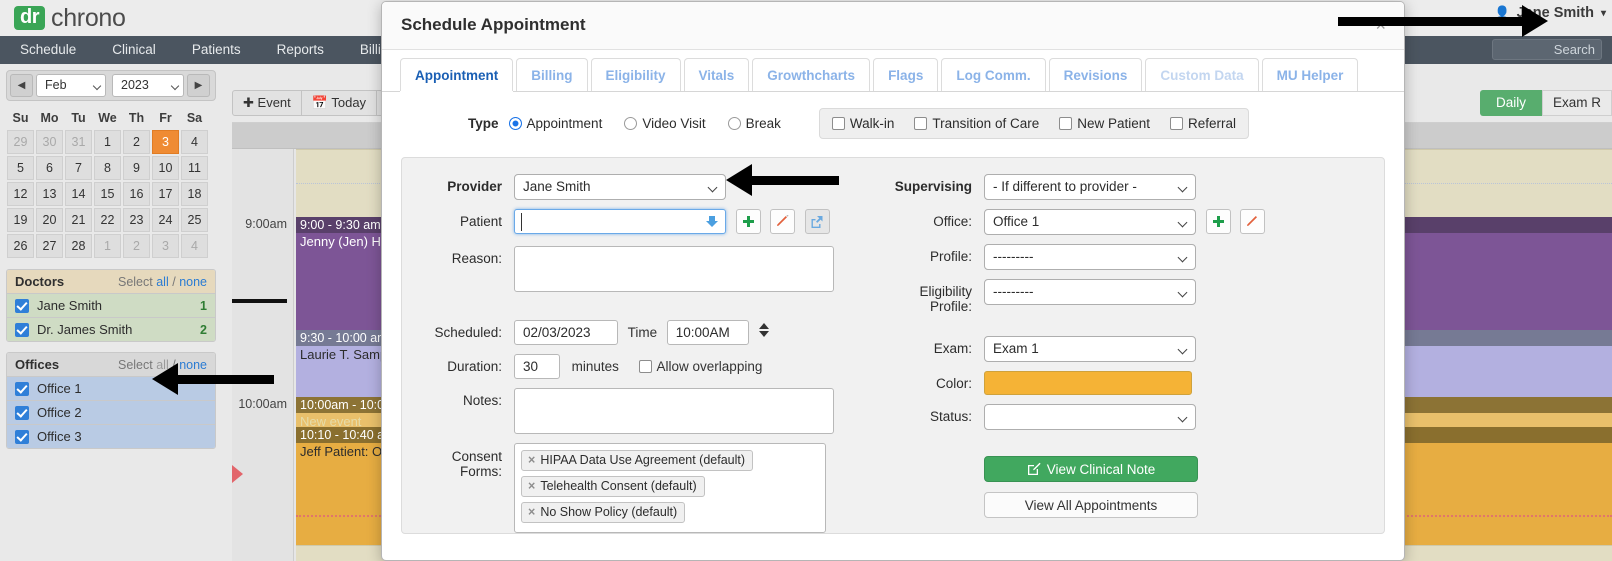  Describe the element at coordinates (637, 460) in the screenshot. I see `consent-form-tag: × HIPAA Data Use Agreement (default)` at that location.